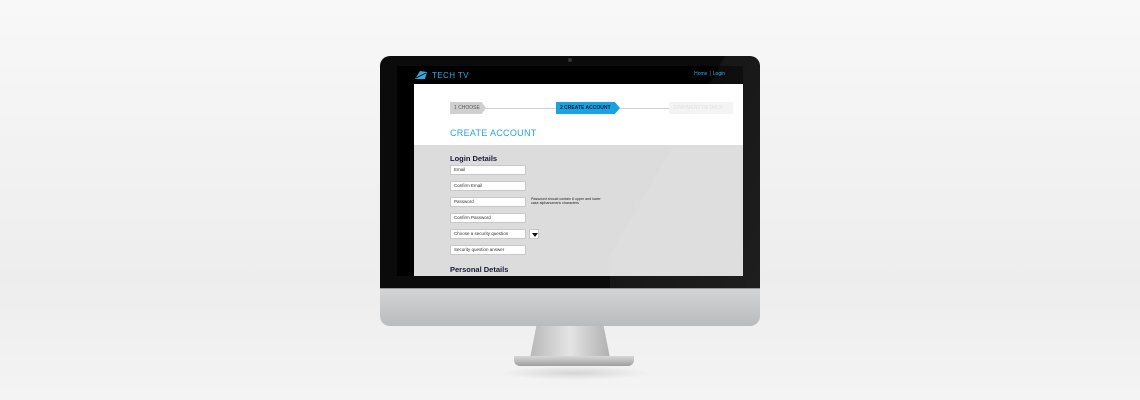  What do you see at coordinates (570, 60) in the screenshot?
I see `camera-icon` at bounding box center [570, 60].